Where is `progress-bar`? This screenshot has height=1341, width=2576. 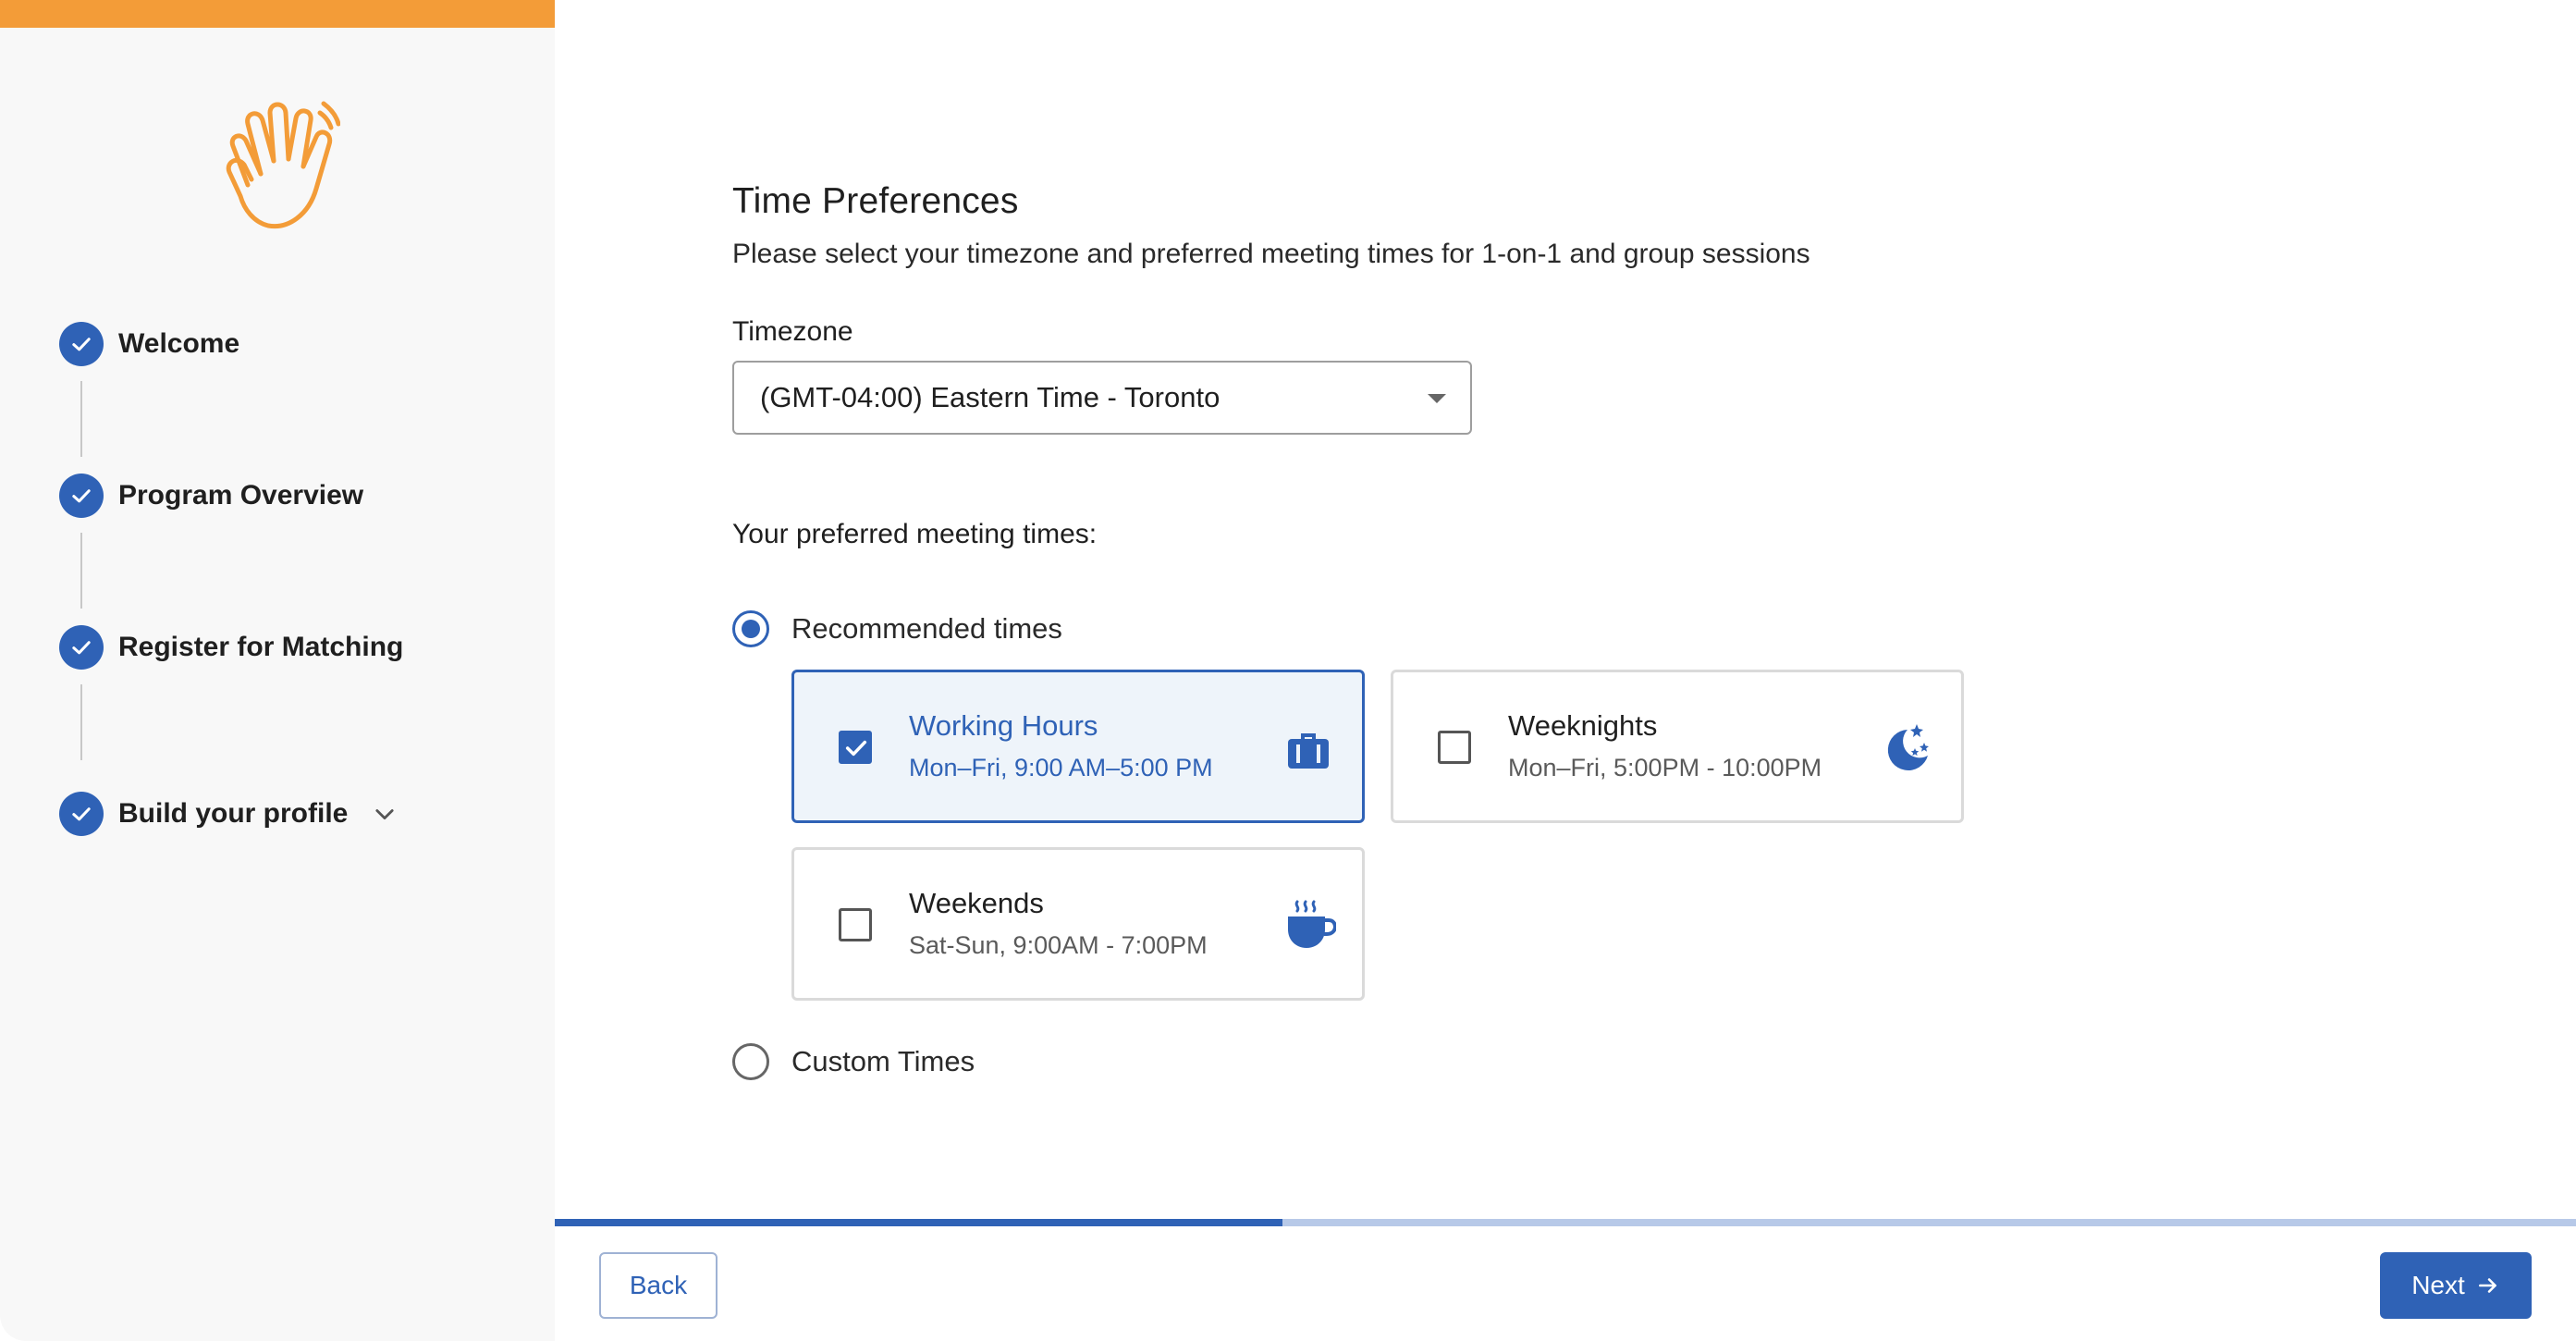 progress-bar is located at coordinates (1565, 1222).